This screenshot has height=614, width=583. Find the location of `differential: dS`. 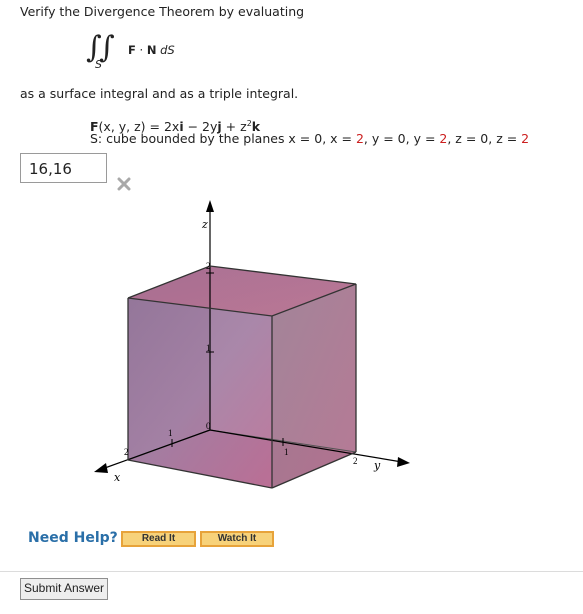

differential: dS is located at coordinates (167, 50).